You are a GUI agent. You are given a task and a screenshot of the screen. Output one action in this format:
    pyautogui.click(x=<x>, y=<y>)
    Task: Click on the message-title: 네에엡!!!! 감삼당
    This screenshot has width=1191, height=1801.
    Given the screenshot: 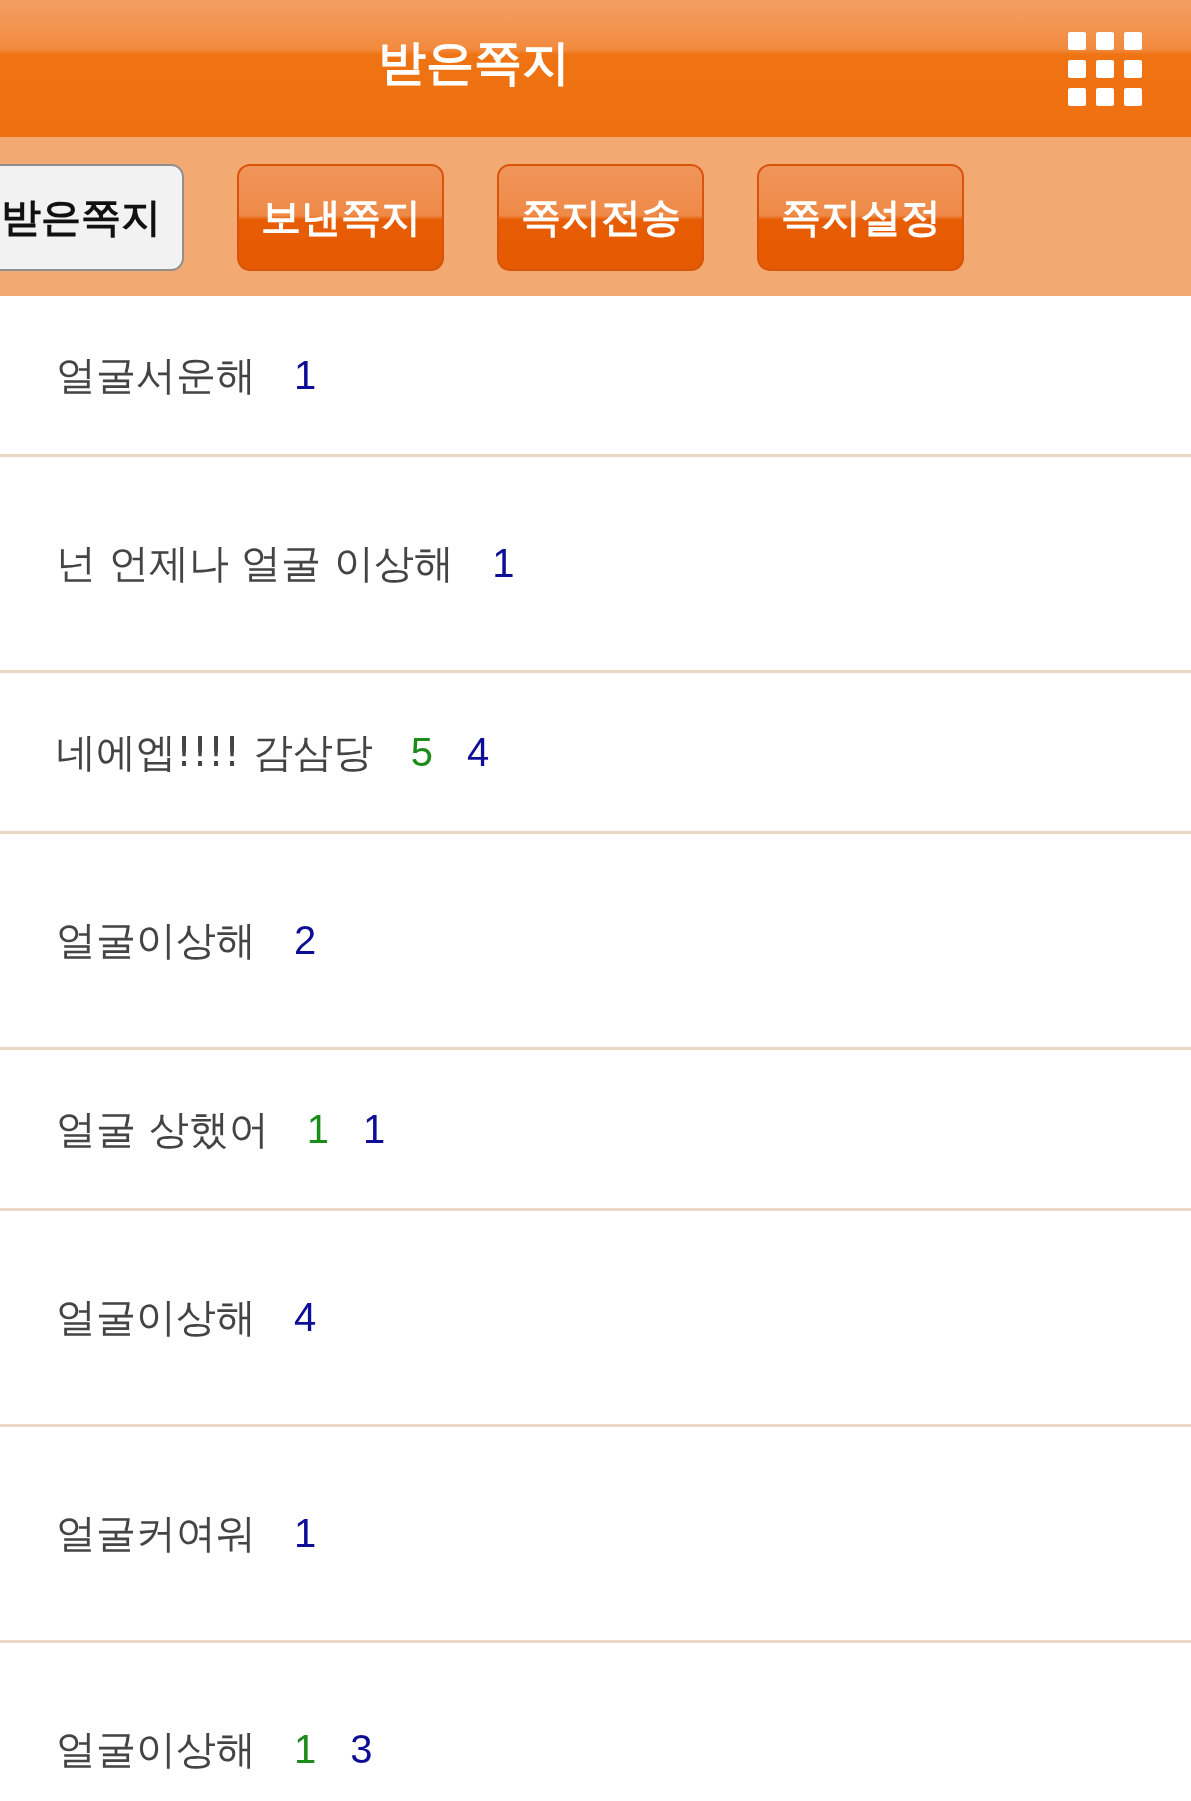 What is the action you would take?
    pyautogui.click(x=214, y=752)
    